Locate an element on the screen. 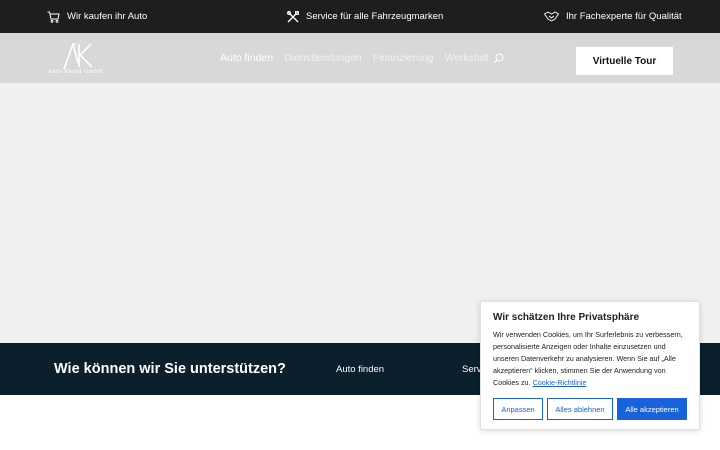 This screenshot has width=720, height=450. nav-item-auto-finden: Auto finden is located at coordinates (246, 58).